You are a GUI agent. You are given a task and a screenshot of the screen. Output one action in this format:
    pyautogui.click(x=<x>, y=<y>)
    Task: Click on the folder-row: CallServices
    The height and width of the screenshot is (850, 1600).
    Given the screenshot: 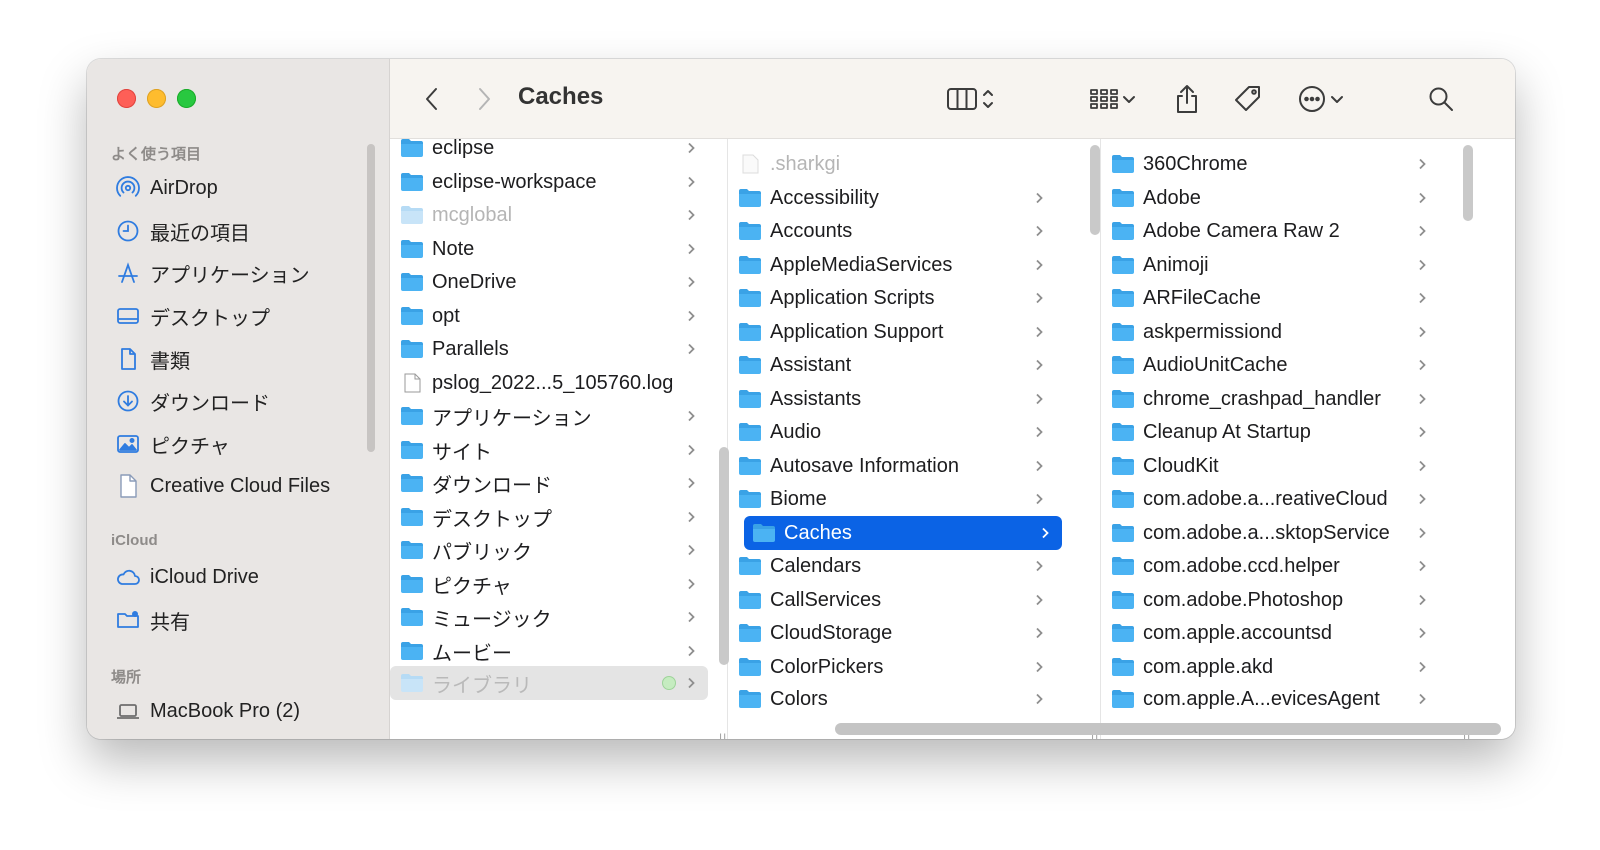 What is the action you would take?
    pyautogui.click(x=897, y=600)
    